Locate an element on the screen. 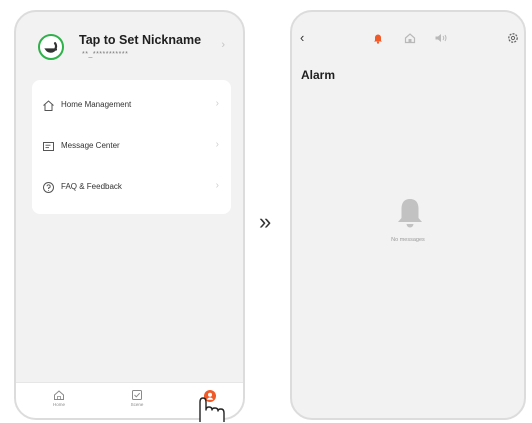 The width and height of the screenshot is (532, 423). pointing-hand-icon is located at coordinates (212, 409).